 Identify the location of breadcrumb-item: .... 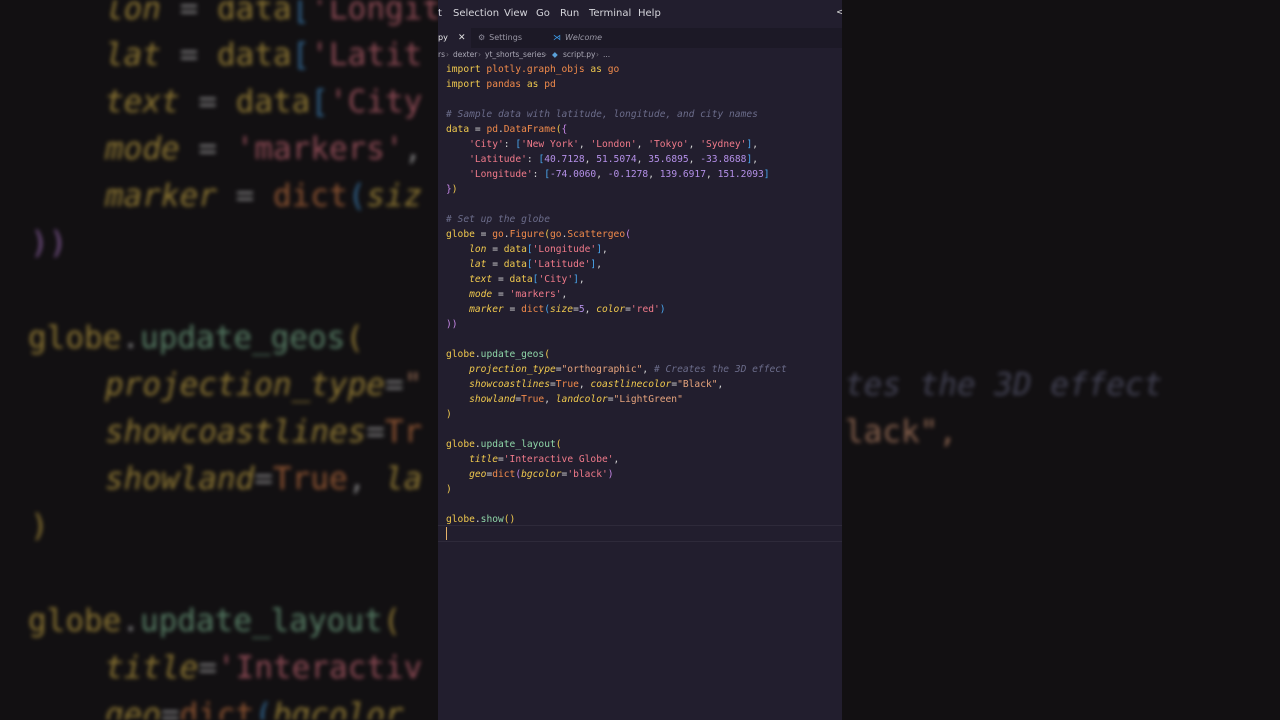
(606, 55).